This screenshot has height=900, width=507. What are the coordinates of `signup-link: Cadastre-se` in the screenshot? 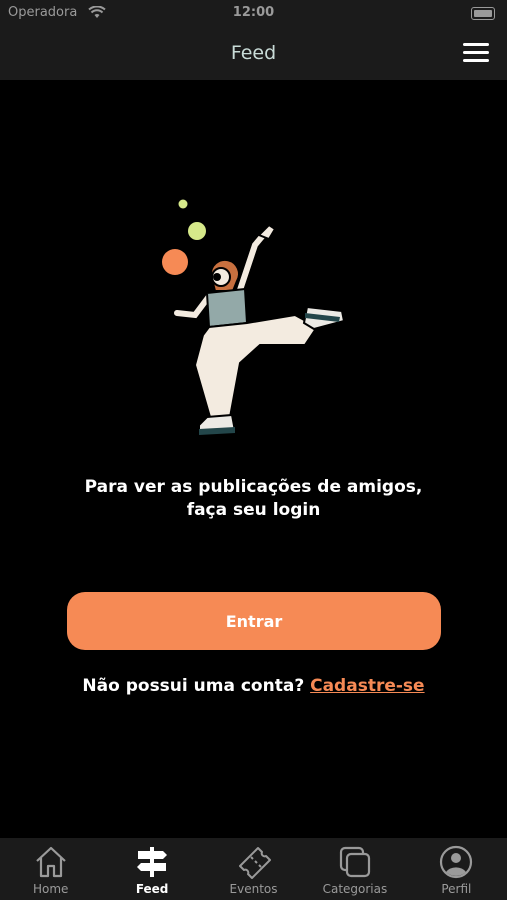 It's located at (367, 686).